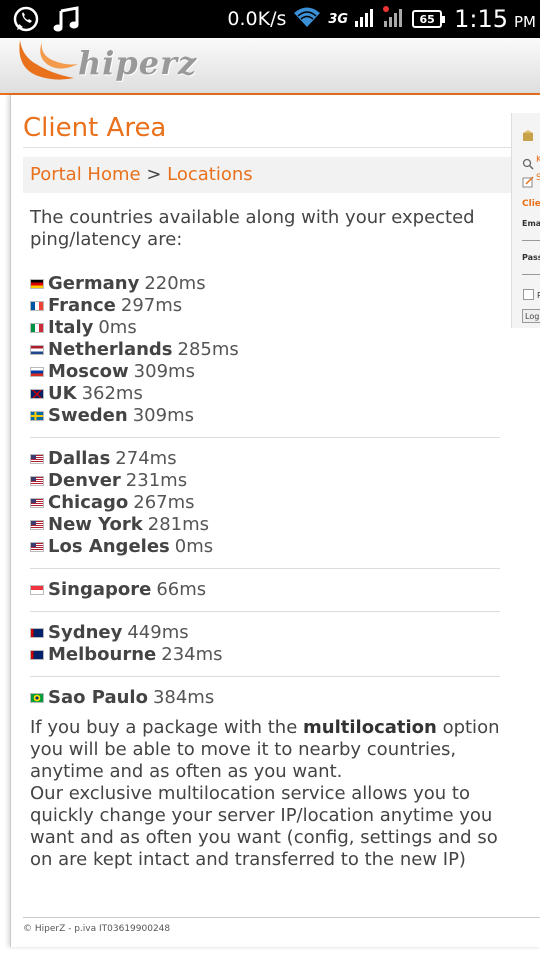 The height and width of the screenshot is (960, 540). Describe the element at coordinates (37, 416) in the screenshot. I see `flag-se-icon` at that location.